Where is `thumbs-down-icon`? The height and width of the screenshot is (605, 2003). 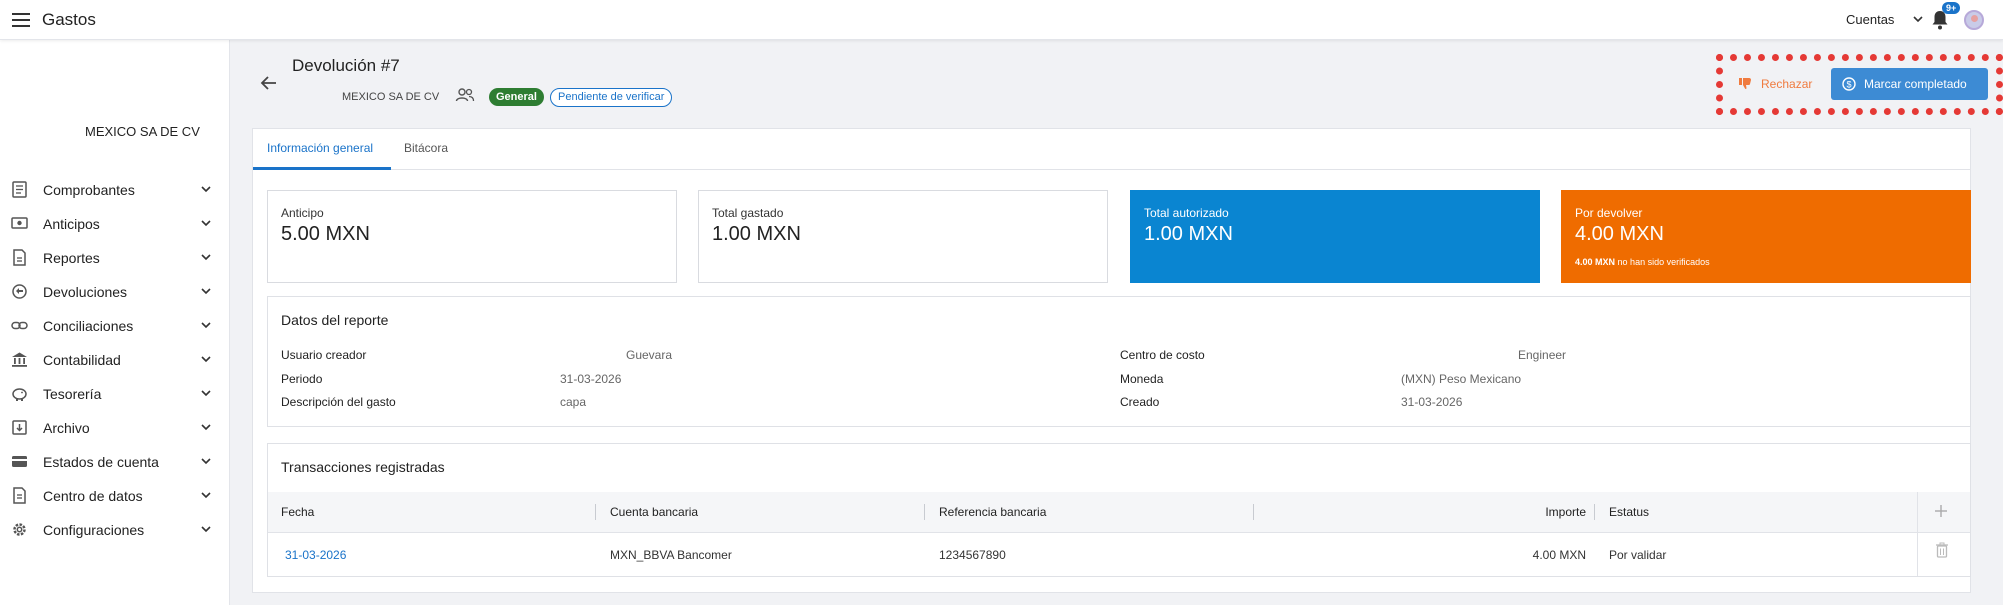 thumbs-down-icon is located at coordinates (1745, 84).